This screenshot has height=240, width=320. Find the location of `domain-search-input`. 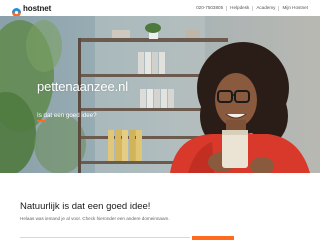

domain-search-input is located at coordinates (105, 237).